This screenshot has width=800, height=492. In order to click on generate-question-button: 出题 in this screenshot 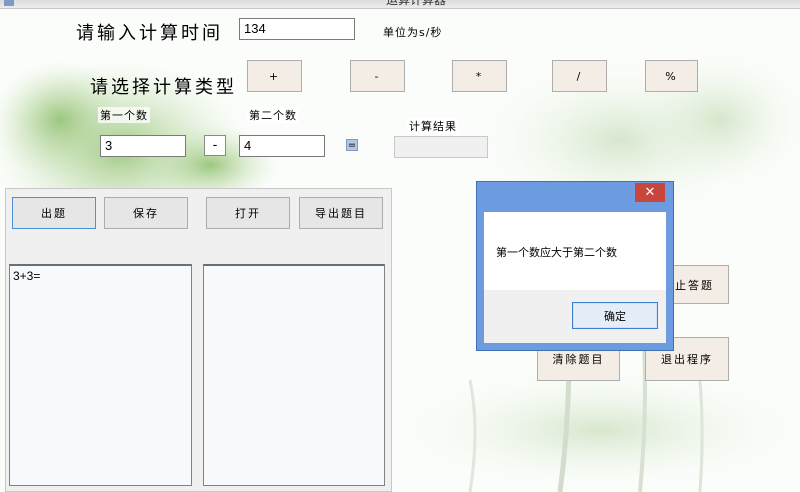, I will do `click(54, 213)`.